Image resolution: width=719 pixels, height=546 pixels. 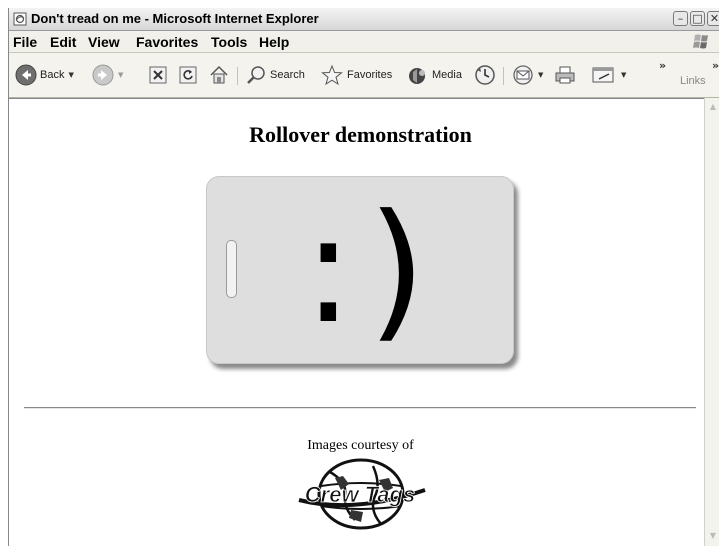 I want to click on links-overflow-chevron: », so click(x=715, y=65).